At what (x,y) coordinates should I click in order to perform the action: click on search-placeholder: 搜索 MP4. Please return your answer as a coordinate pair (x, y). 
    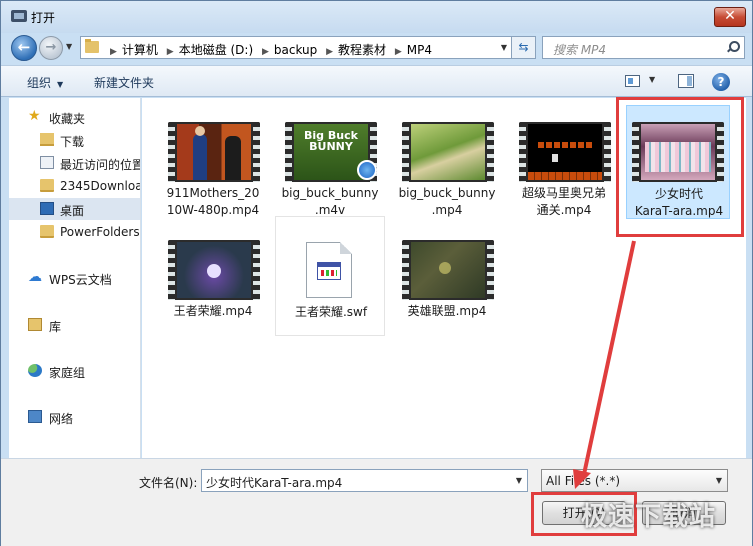
    Looking at the image, I should click on (580, 50).